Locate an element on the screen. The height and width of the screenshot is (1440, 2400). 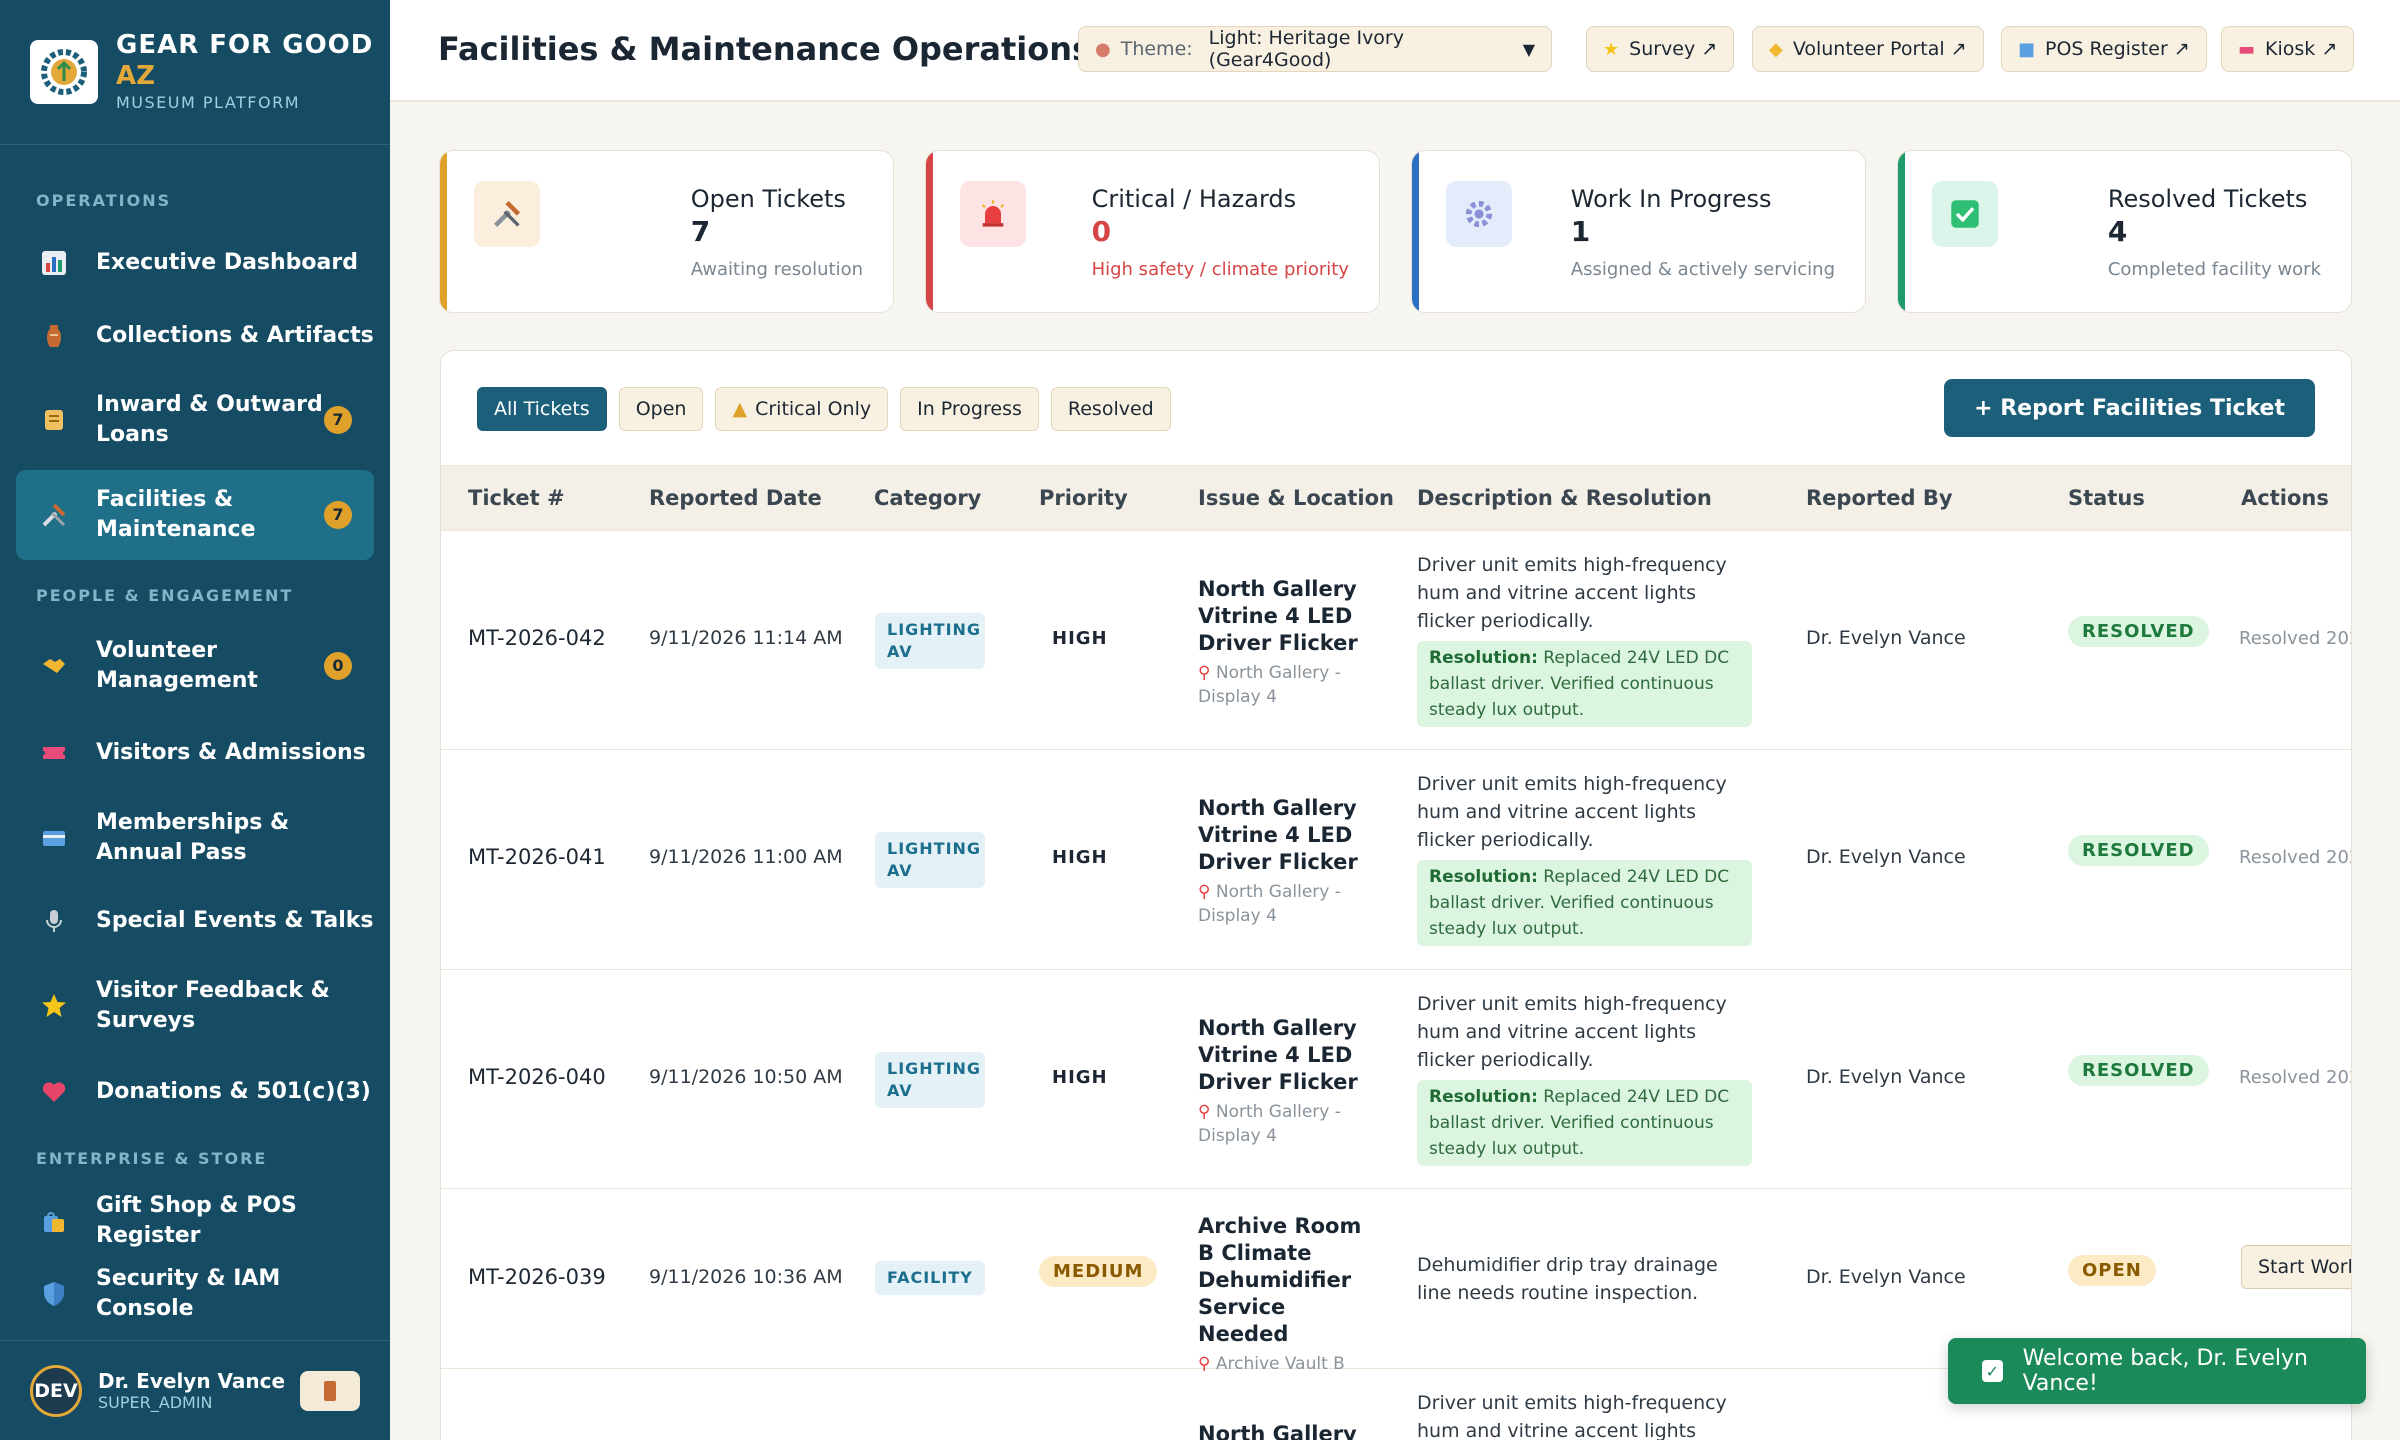
loans-count-badge: 7 is located at coordinates (338, 420).